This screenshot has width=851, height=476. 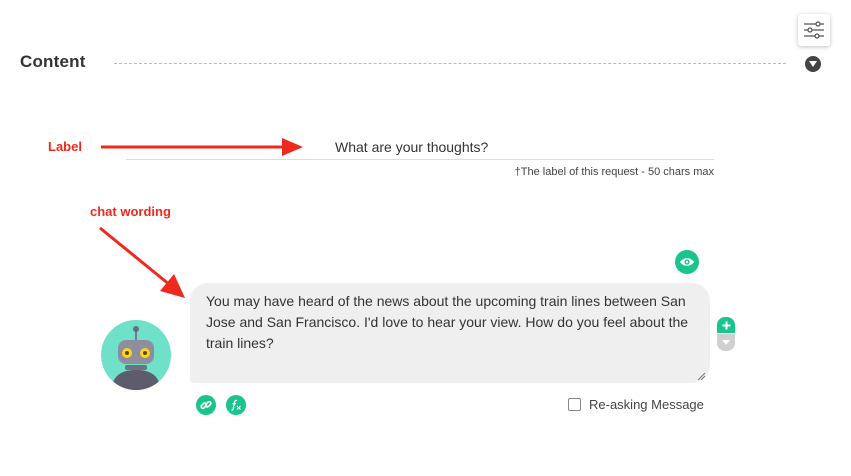 What do you see at coordinates (420, 147) in the screenshot?
I see `label-input` at bounding box center [420, 147].